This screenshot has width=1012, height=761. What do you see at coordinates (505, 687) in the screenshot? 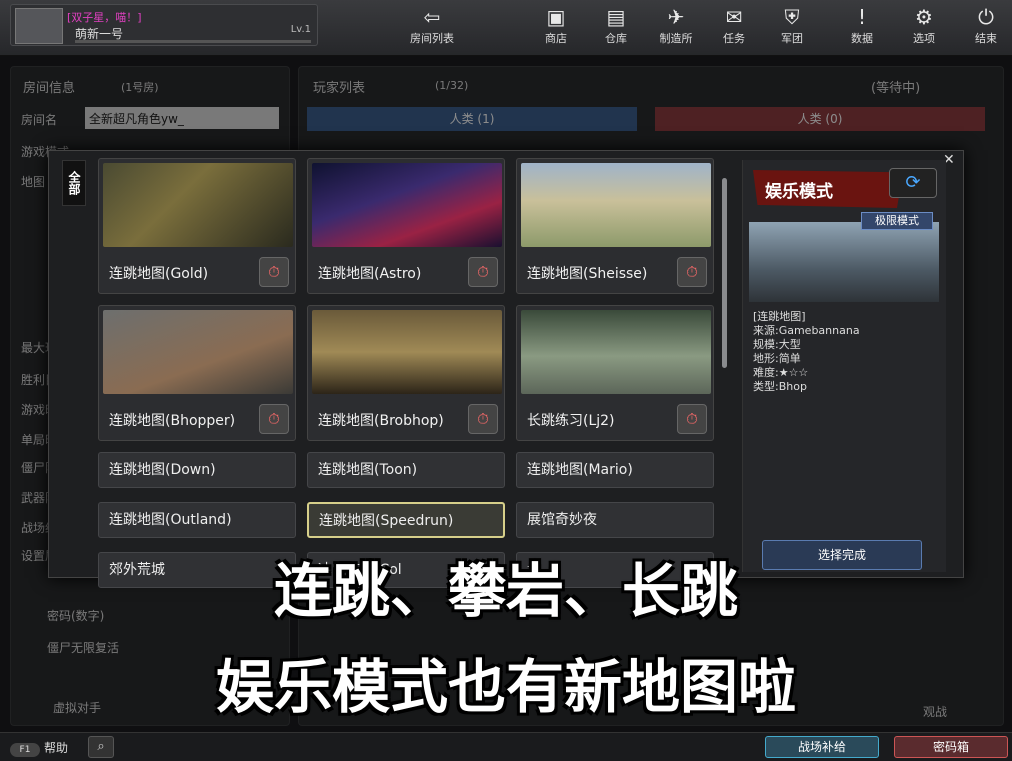
I see `caption-line-2: 娱乐模式也有新地图啦` at bounding box center [505, 687].